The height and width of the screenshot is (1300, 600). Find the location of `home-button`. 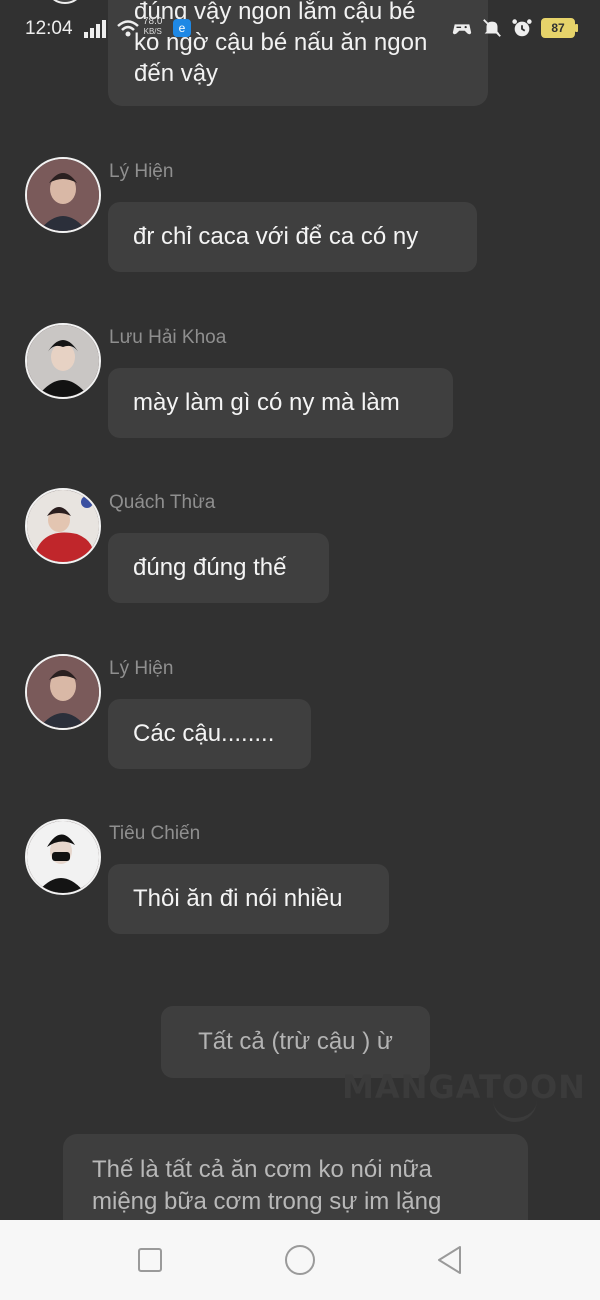

home-button is located at coordinates (300, 1260).